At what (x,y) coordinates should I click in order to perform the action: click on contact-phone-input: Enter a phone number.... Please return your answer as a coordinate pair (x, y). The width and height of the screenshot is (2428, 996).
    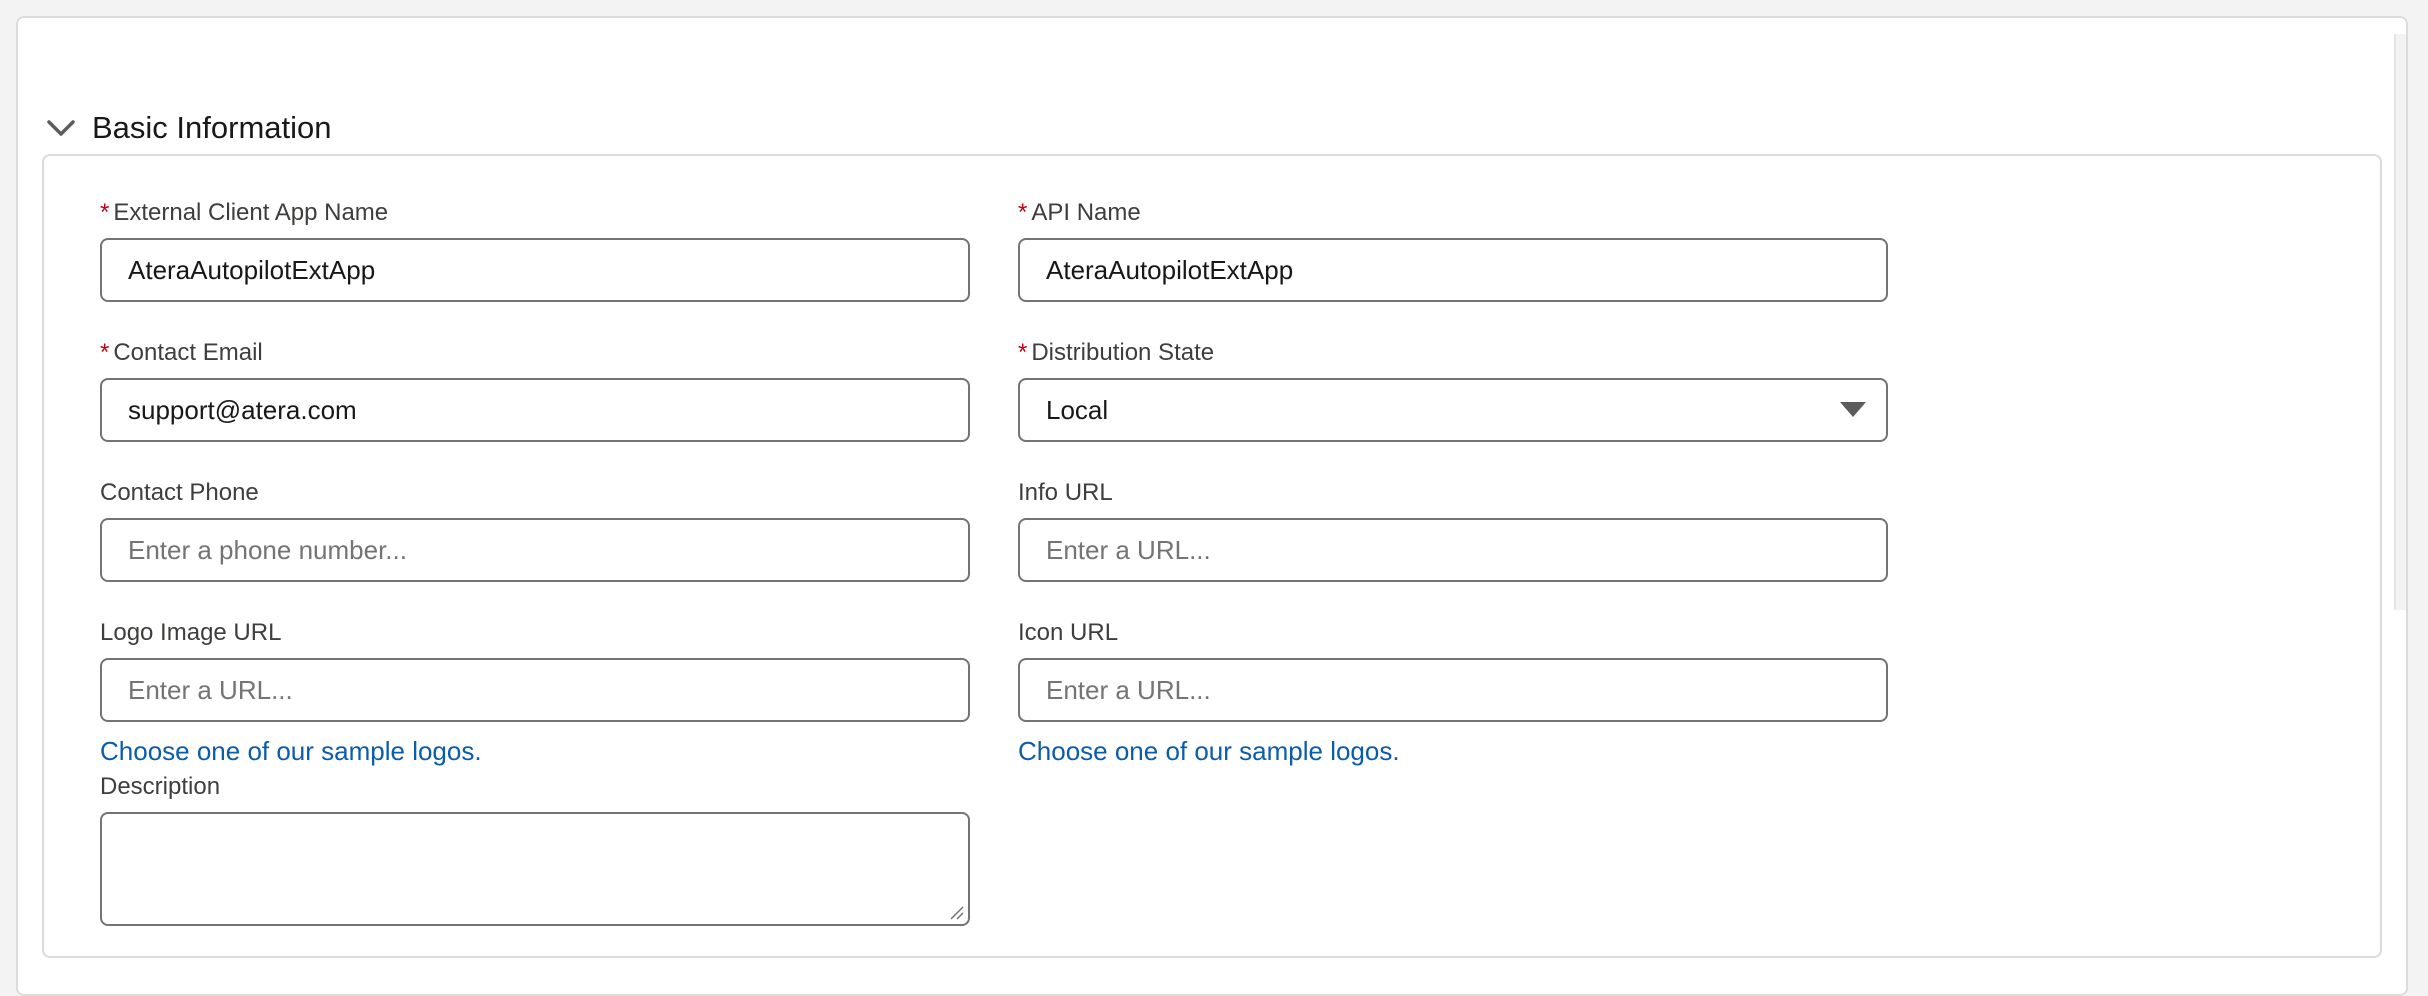
    Looking at the image, I should click on (535, 550).